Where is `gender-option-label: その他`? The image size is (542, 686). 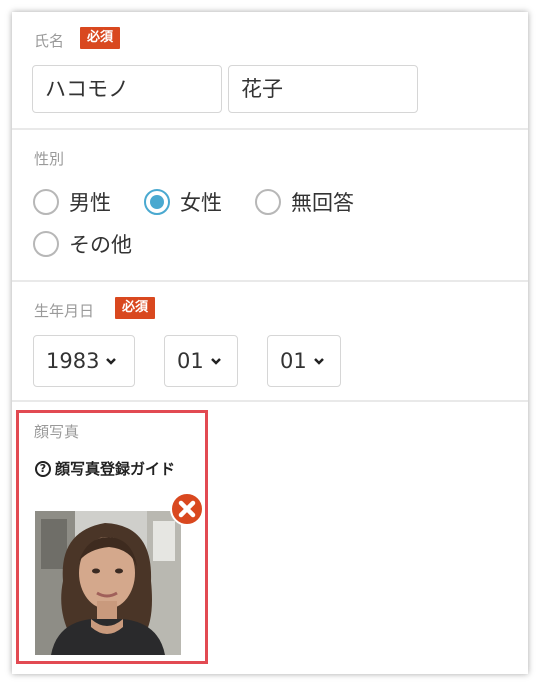
gender-option-label: その他 is located at coordinates (100, 245).